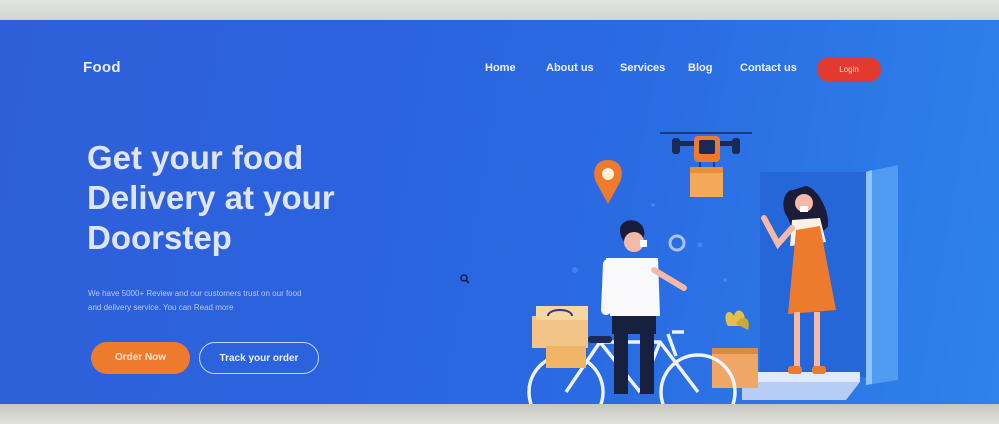 Image resolution: width=999 pixels, height=424 pixels. Describe the element at coordinates (608, 182) in the screenshot. I see `location-pin-icon` at that location.